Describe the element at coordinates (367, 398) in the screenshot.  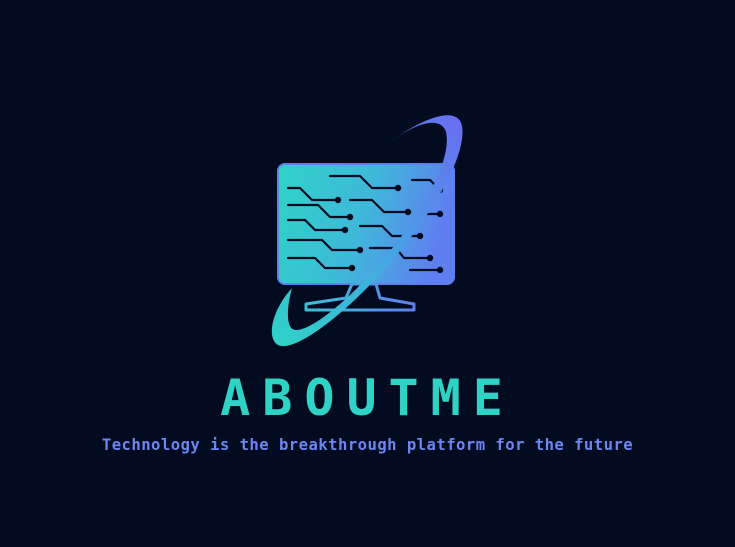
I see `brand-name: ABOUTME` at that location.